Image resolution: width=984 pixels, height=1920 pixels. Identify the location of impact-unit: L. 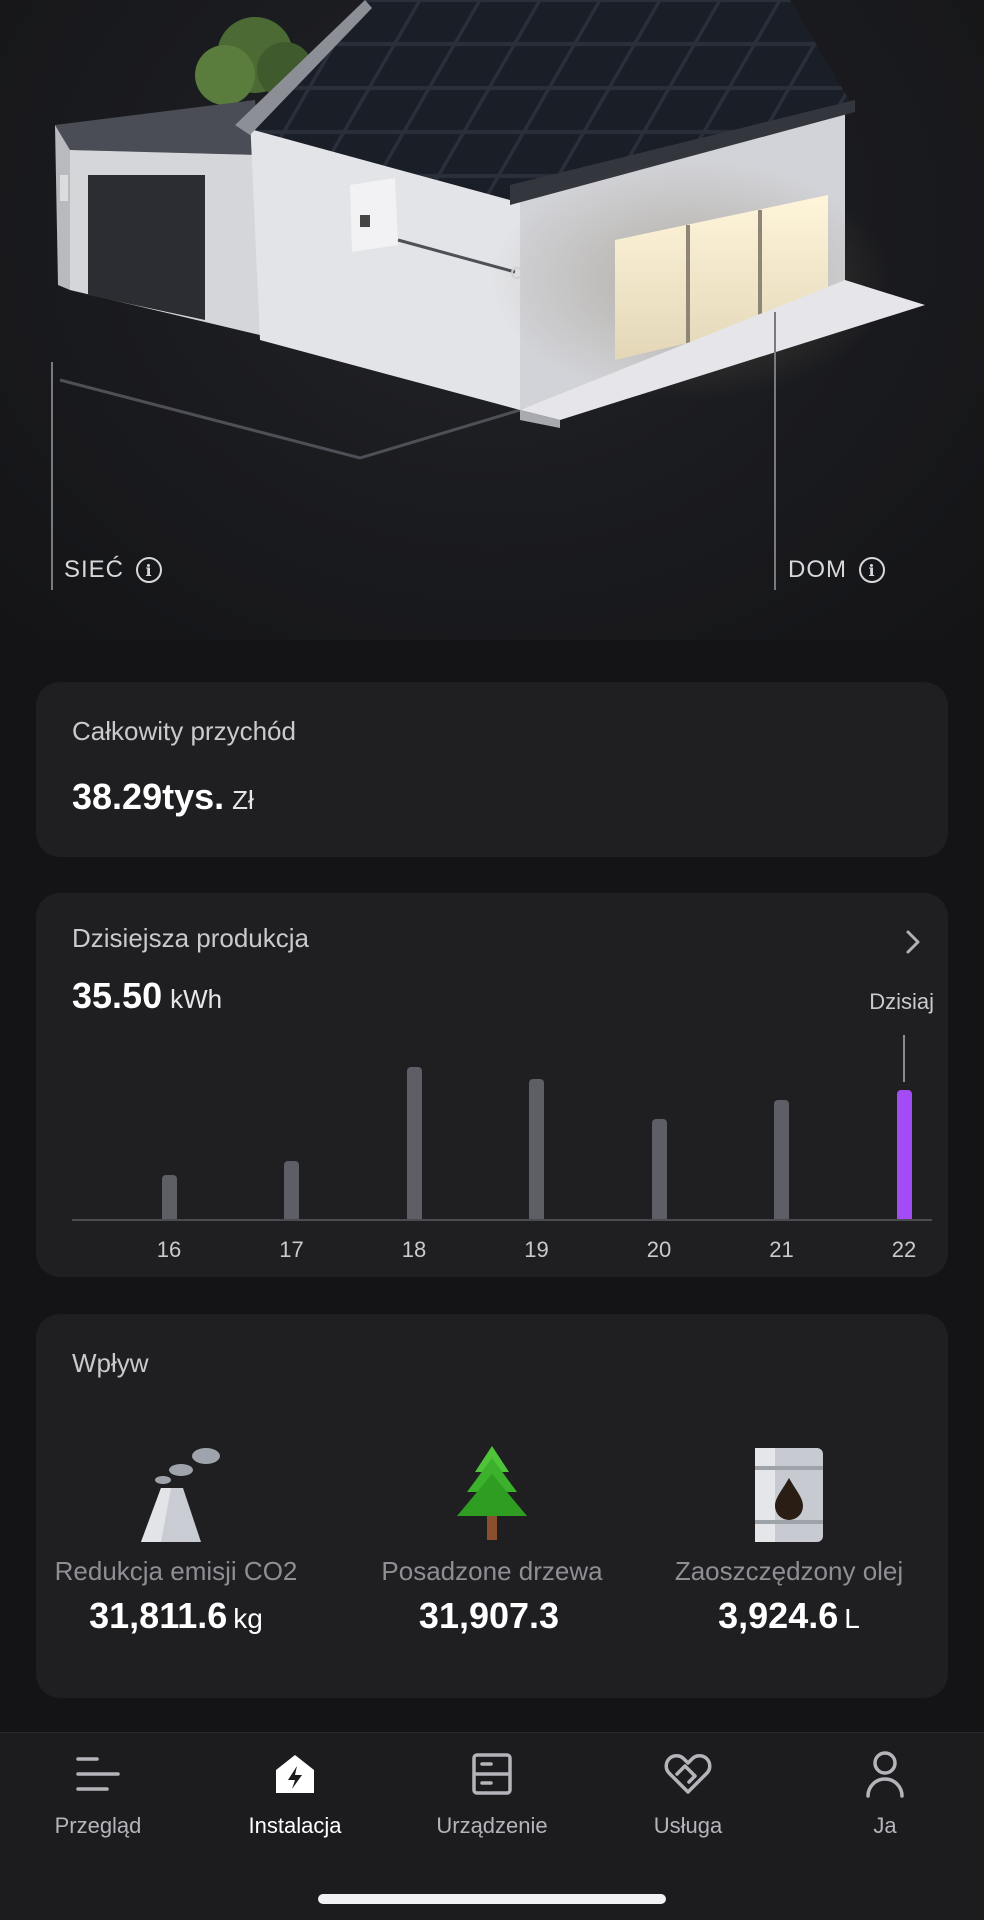
(852, 1618).